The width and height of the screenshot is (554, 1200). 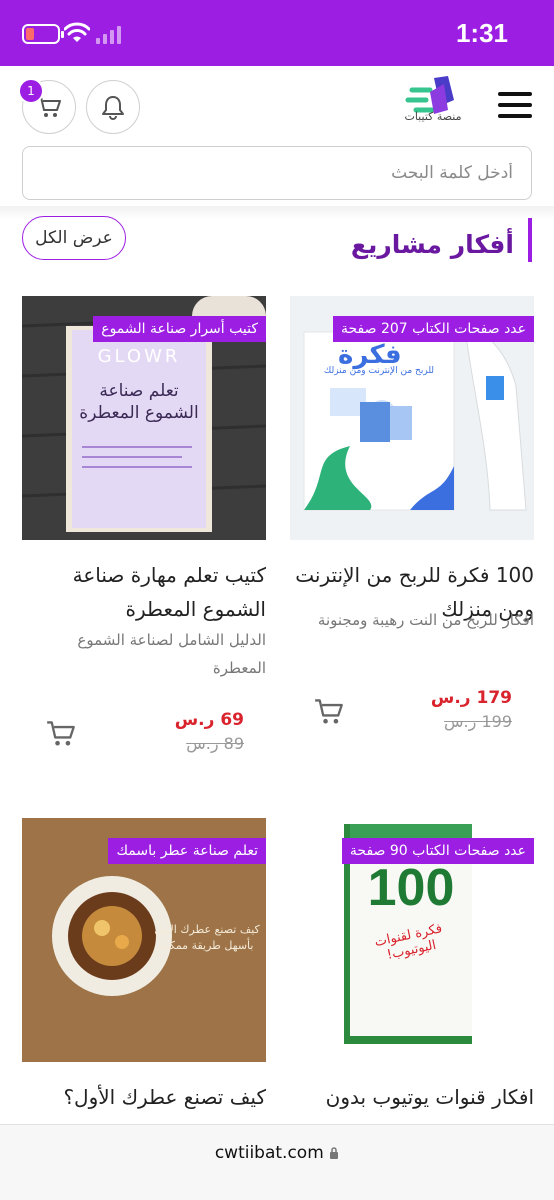 I want to click on search-box, so click(x=277, y=173).